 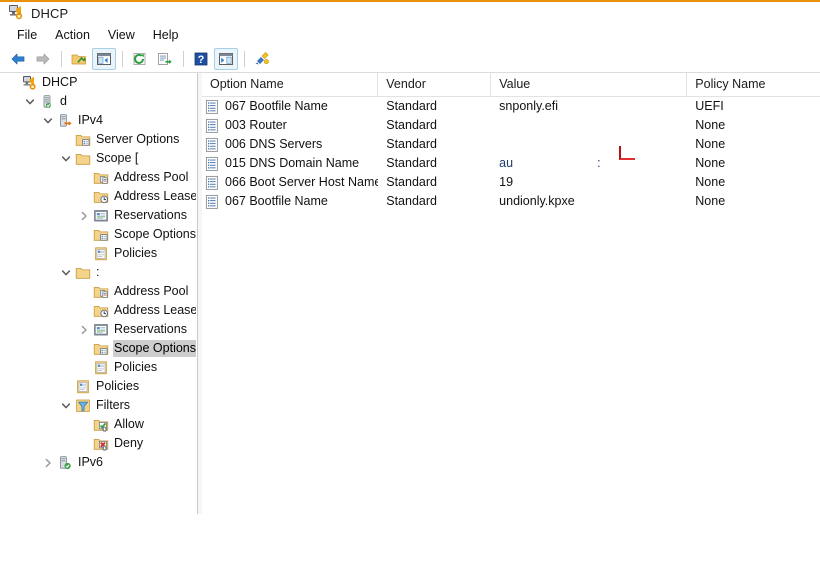 I want to click on table-row: 066 Boot Server Host Name Standard 19 None, so click(x=511, y=182).